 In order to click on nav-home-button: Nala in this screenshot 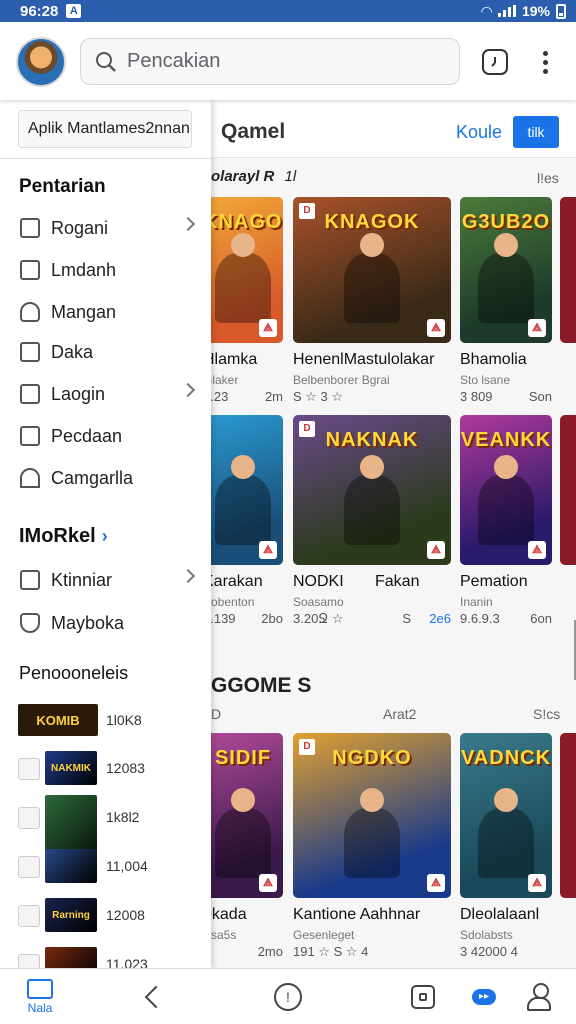, I will do `click(40, 996)`.